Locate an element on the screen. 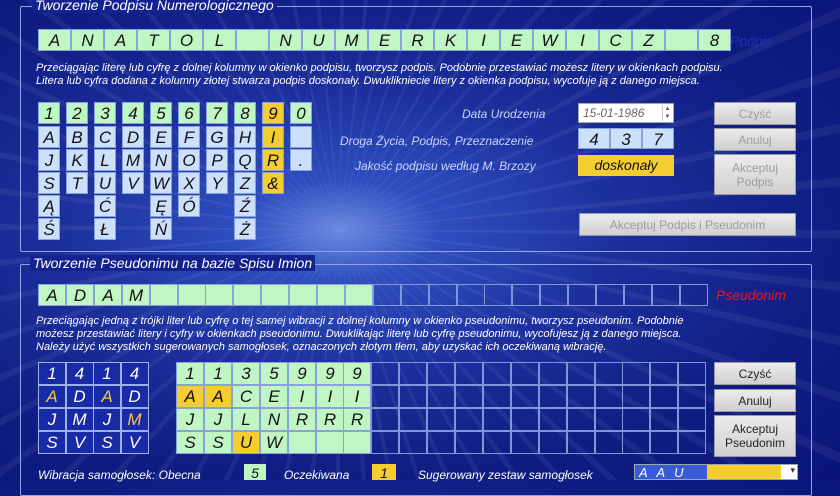 The width and height of the screenshot is (840, 496). letter-cell: & is located at coordinates (273, 183).